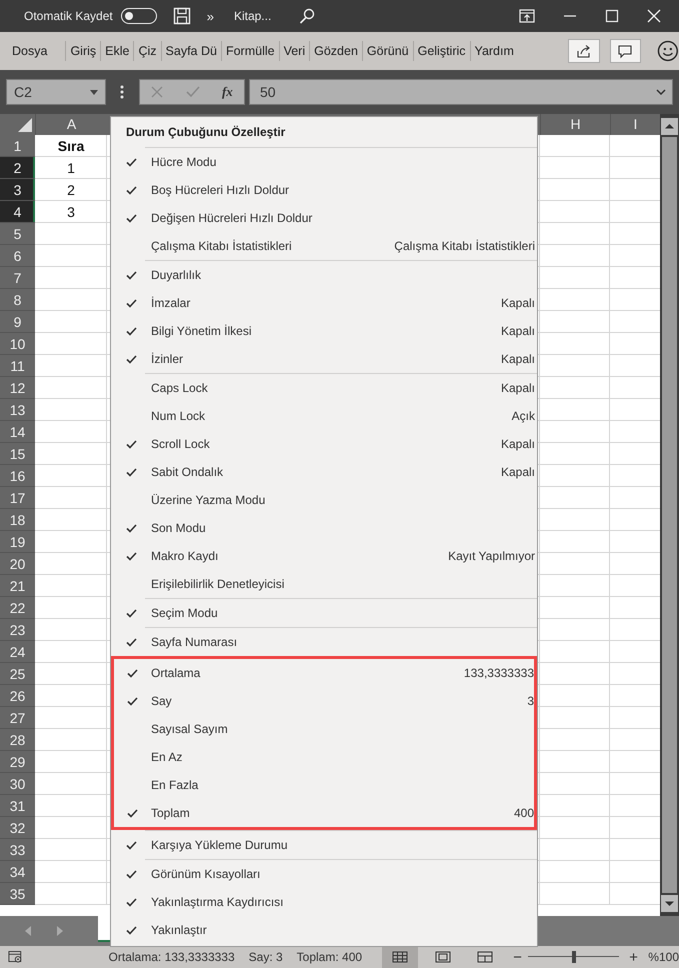 This screenshot has height=968, width=679. Describe the element at coordinates (17, 278) in the screenshot. I see `row-header: 7` at that location.